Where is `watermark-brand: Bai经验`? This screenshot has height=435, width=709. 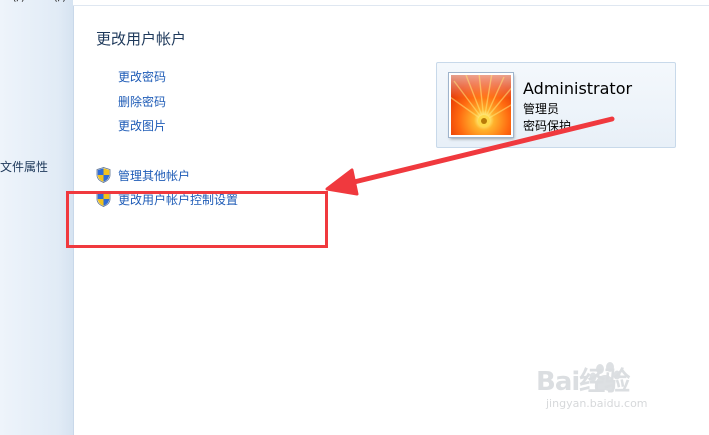 watermark-brand: Bai经验 is located at coordinates (583, 382).